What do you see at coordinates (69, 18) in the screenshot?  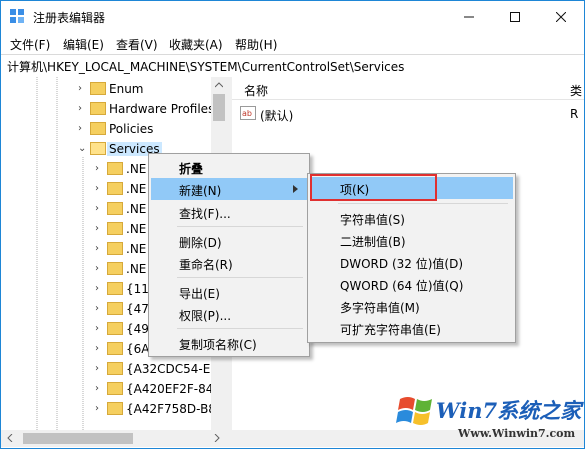 I see `window-title: 注册表编辑器` at bounding box center [69, 18].